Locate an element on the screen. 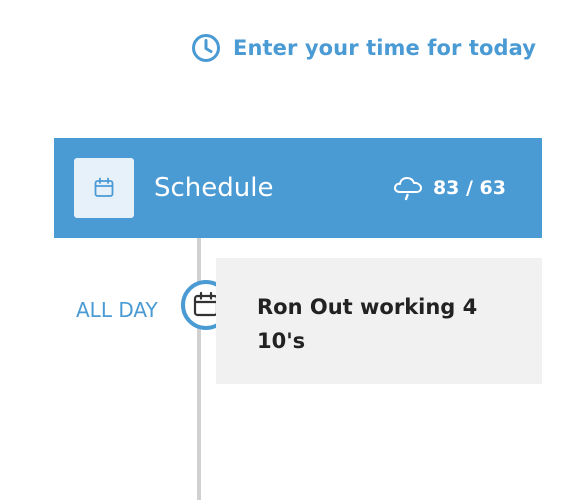  weather-summary: 83 / 63 is located at coordinates (448, 188).